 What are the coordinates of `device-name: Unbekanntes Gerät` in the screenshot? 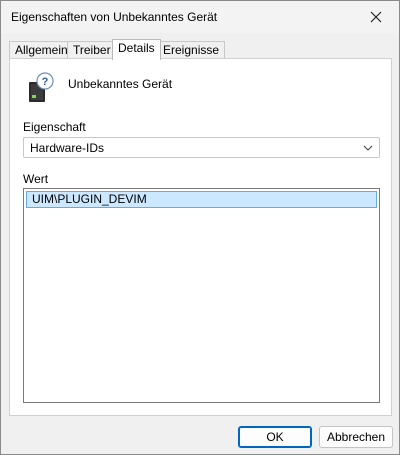 It's located at (120, 84).